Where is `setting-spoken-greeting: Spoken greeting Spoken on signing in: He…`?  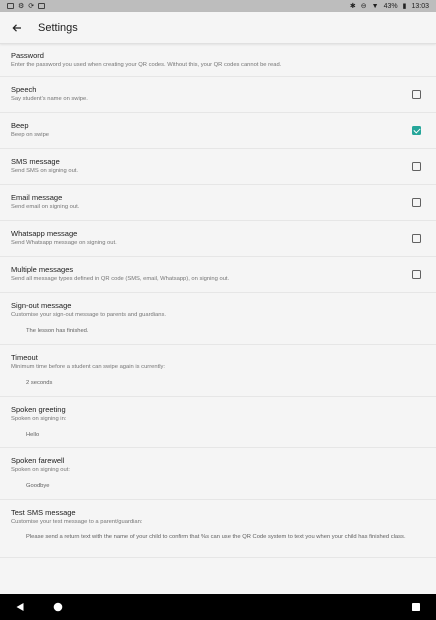 setting-spoken-greeting: Spoken greeting Spoken on signing in: He… is located at coordinates (218, 422).